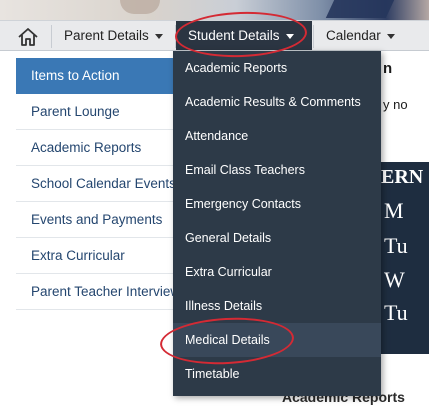 The width and height of the screenshot is (429, 408). Describe the element at coordinates (277, 136) in the screenshot. I see `menu-item-attendance: Attendance` at that location.